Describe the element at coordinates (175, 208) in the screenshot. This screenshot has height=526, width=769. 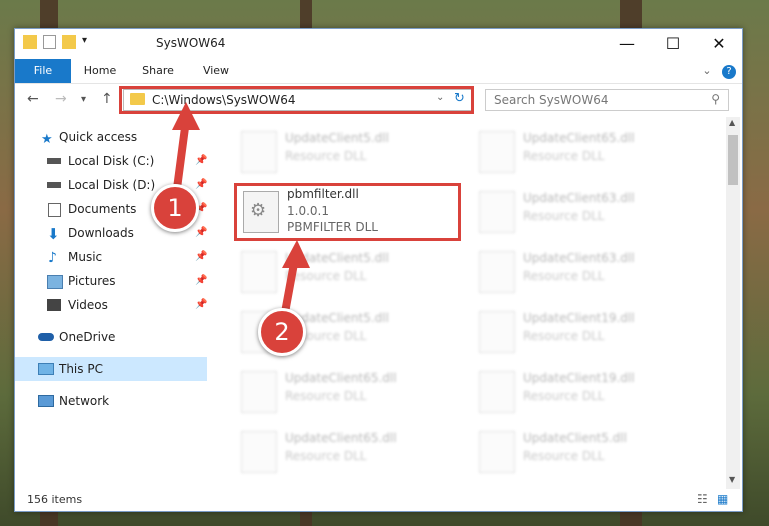
I see `callout-1: 1` at that location.